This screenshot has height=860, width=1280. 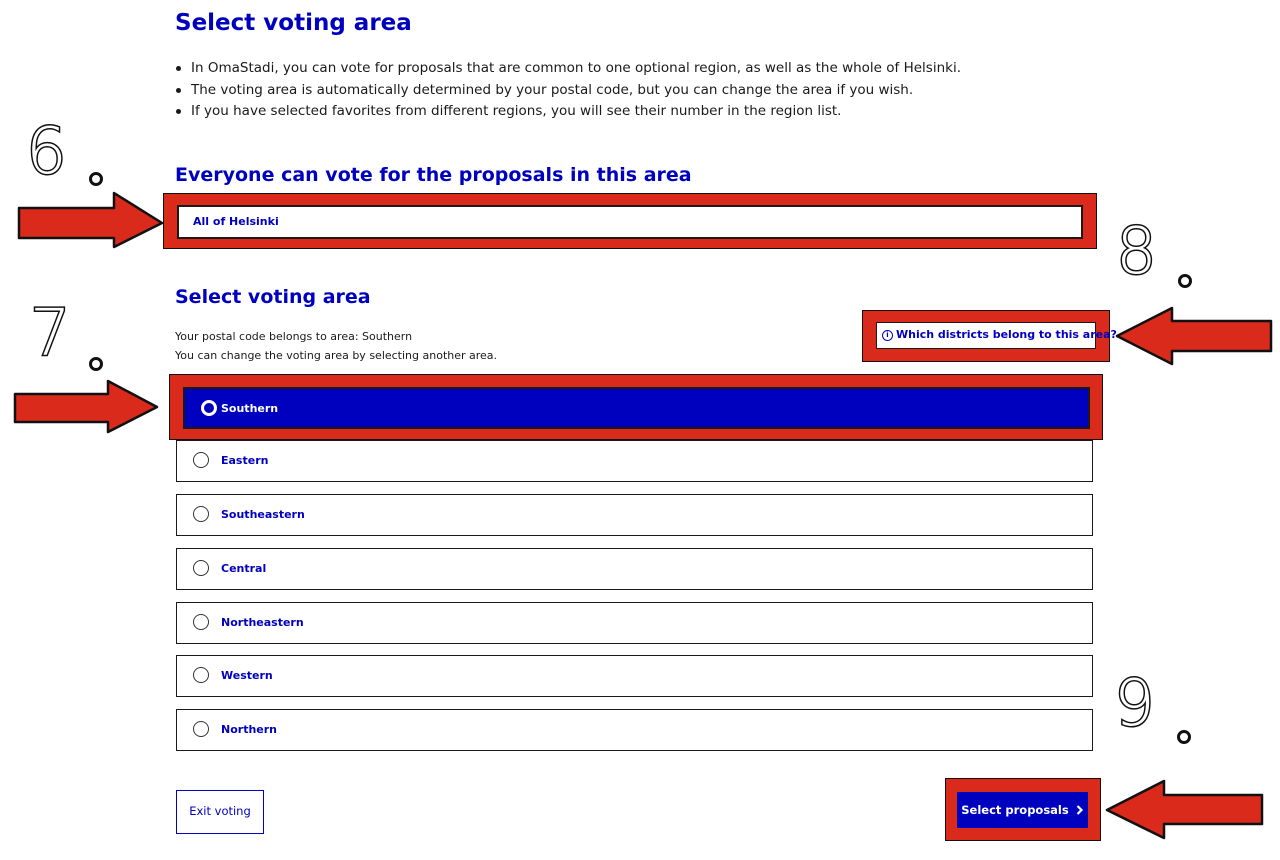 What do you see at coordinates (1137, 252) in the screenshot?
I see `step-8-marker: 8` at bounding box center [1137, 252].